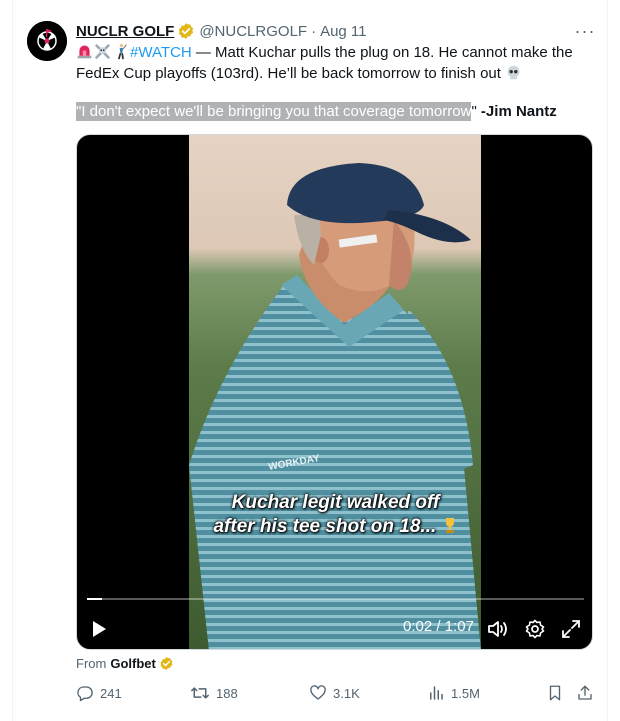 The width and height of the screenshot is (620, 721). What do you see at coordinates (335, 502) in the screenshot?
I see `caption-line1: Kuchar legit walked off` at bounding box center [335, 502].